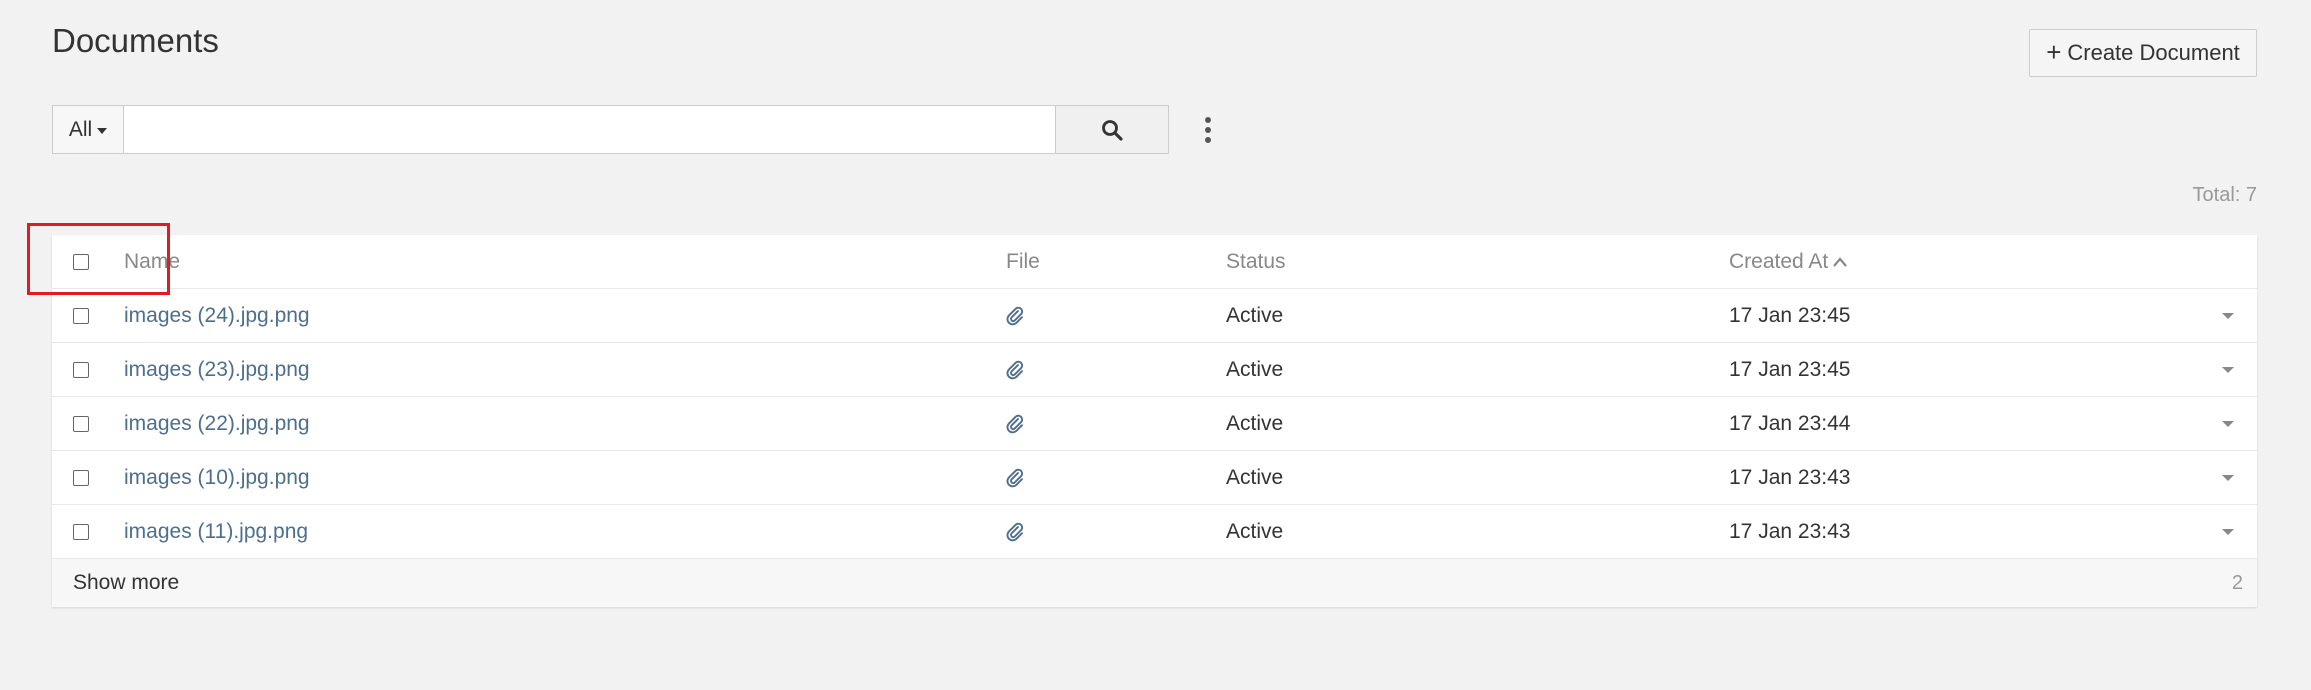 The height and width of the screenshot is (690, 2311). Describe the element at coordinates (102, 130) in the screenshot. I see `caret-down-icon` at that location.